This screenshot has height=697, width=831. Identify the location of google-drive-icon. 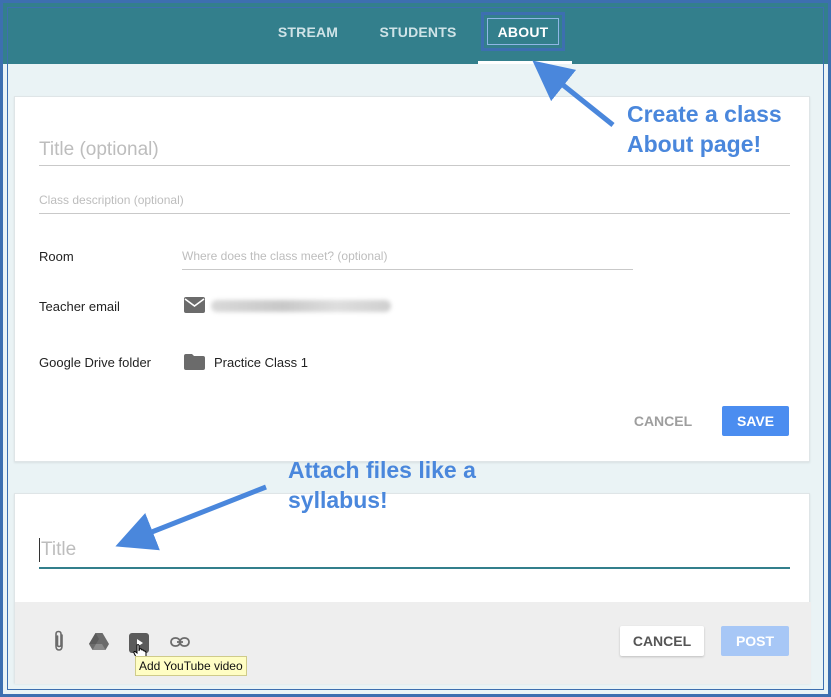
(99, 644).